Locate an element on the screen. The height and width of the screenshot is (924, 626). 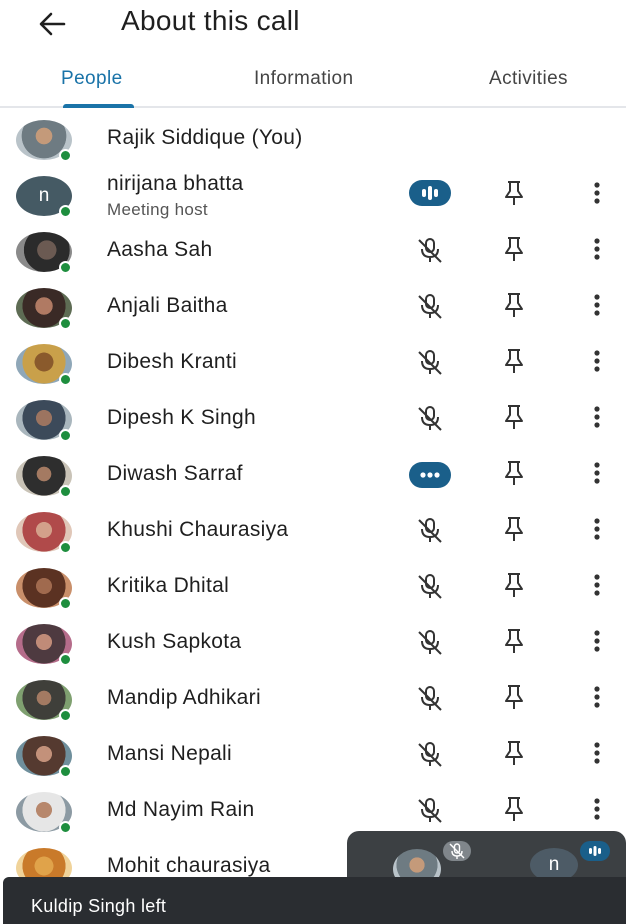
participant-row: Diwash Sarraf is located at coordinates (313, 482).